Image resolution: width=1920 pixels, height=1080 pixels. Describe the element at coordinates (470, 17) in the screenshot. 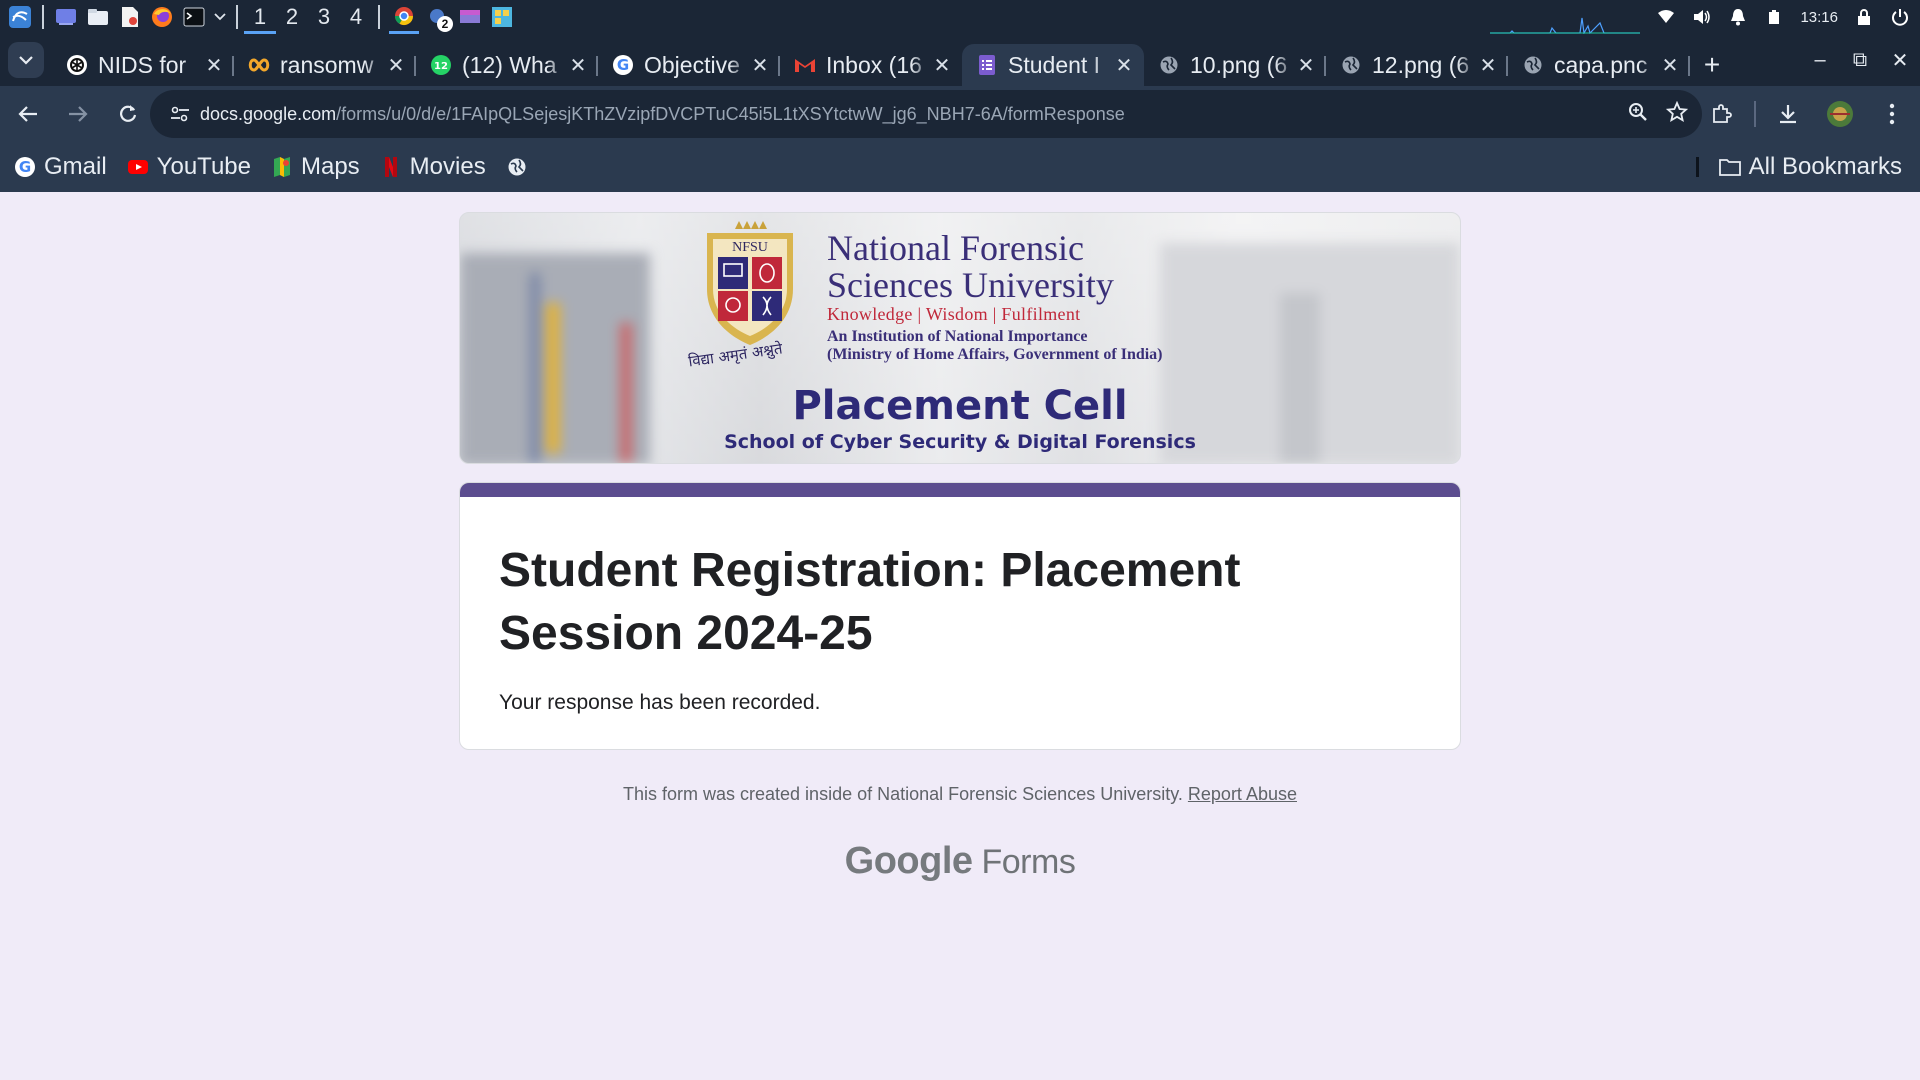

I see `screen-icon` at that location.